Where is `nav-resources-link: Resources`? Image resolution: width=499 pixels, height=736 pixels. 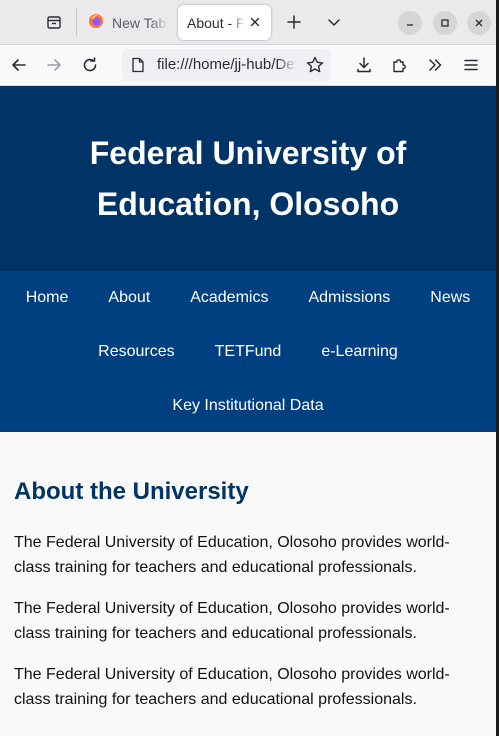 nav-resources-link: Resources is located at coordinates (136, 360).